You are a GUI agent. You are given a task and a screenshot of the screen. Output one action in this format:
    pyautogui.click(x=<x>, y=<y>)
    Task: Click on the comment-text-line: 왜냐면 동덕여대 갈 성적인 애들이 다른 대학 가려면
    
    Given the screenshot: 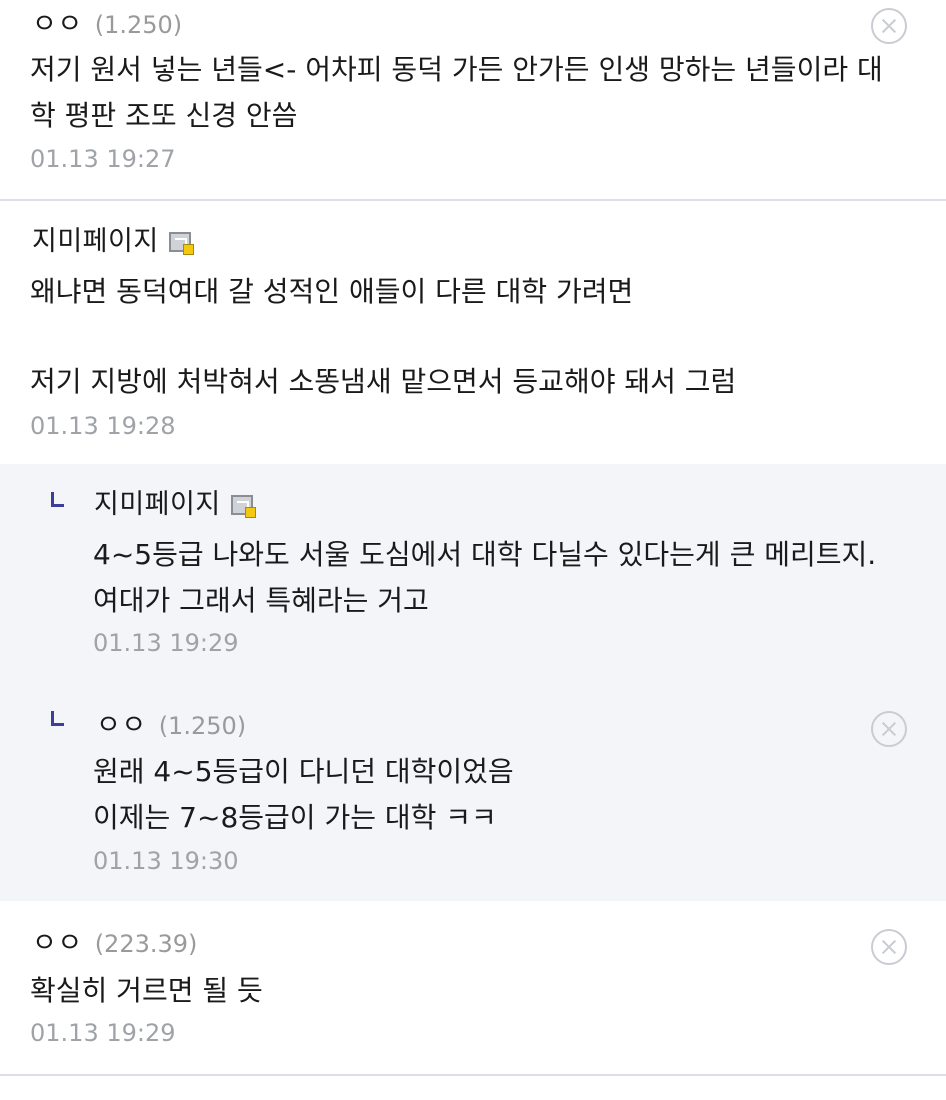 What is the action you would take?
    pyautogui.click(x=332, y=291)
    